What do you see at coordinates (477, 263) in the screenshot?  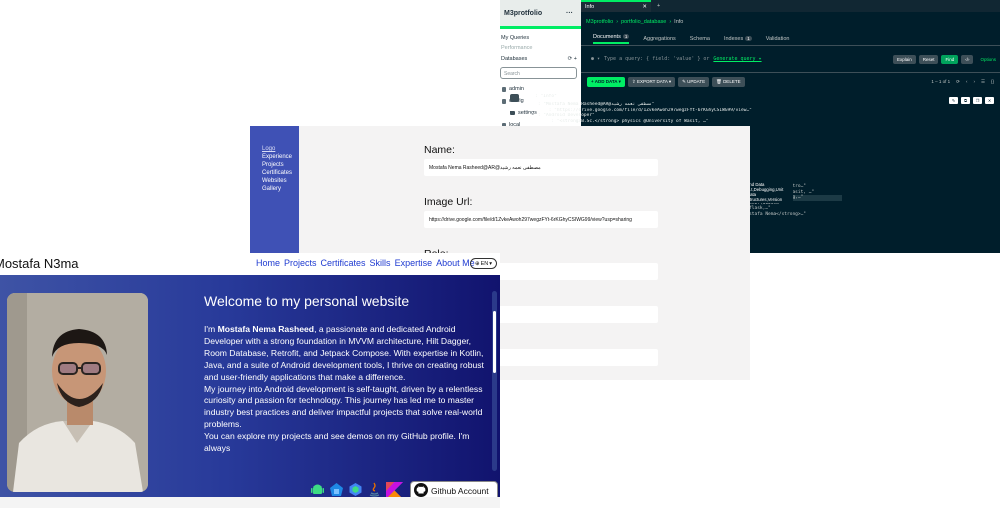 I see `globe-icon: ⊕` at bounding box center [477, 263].